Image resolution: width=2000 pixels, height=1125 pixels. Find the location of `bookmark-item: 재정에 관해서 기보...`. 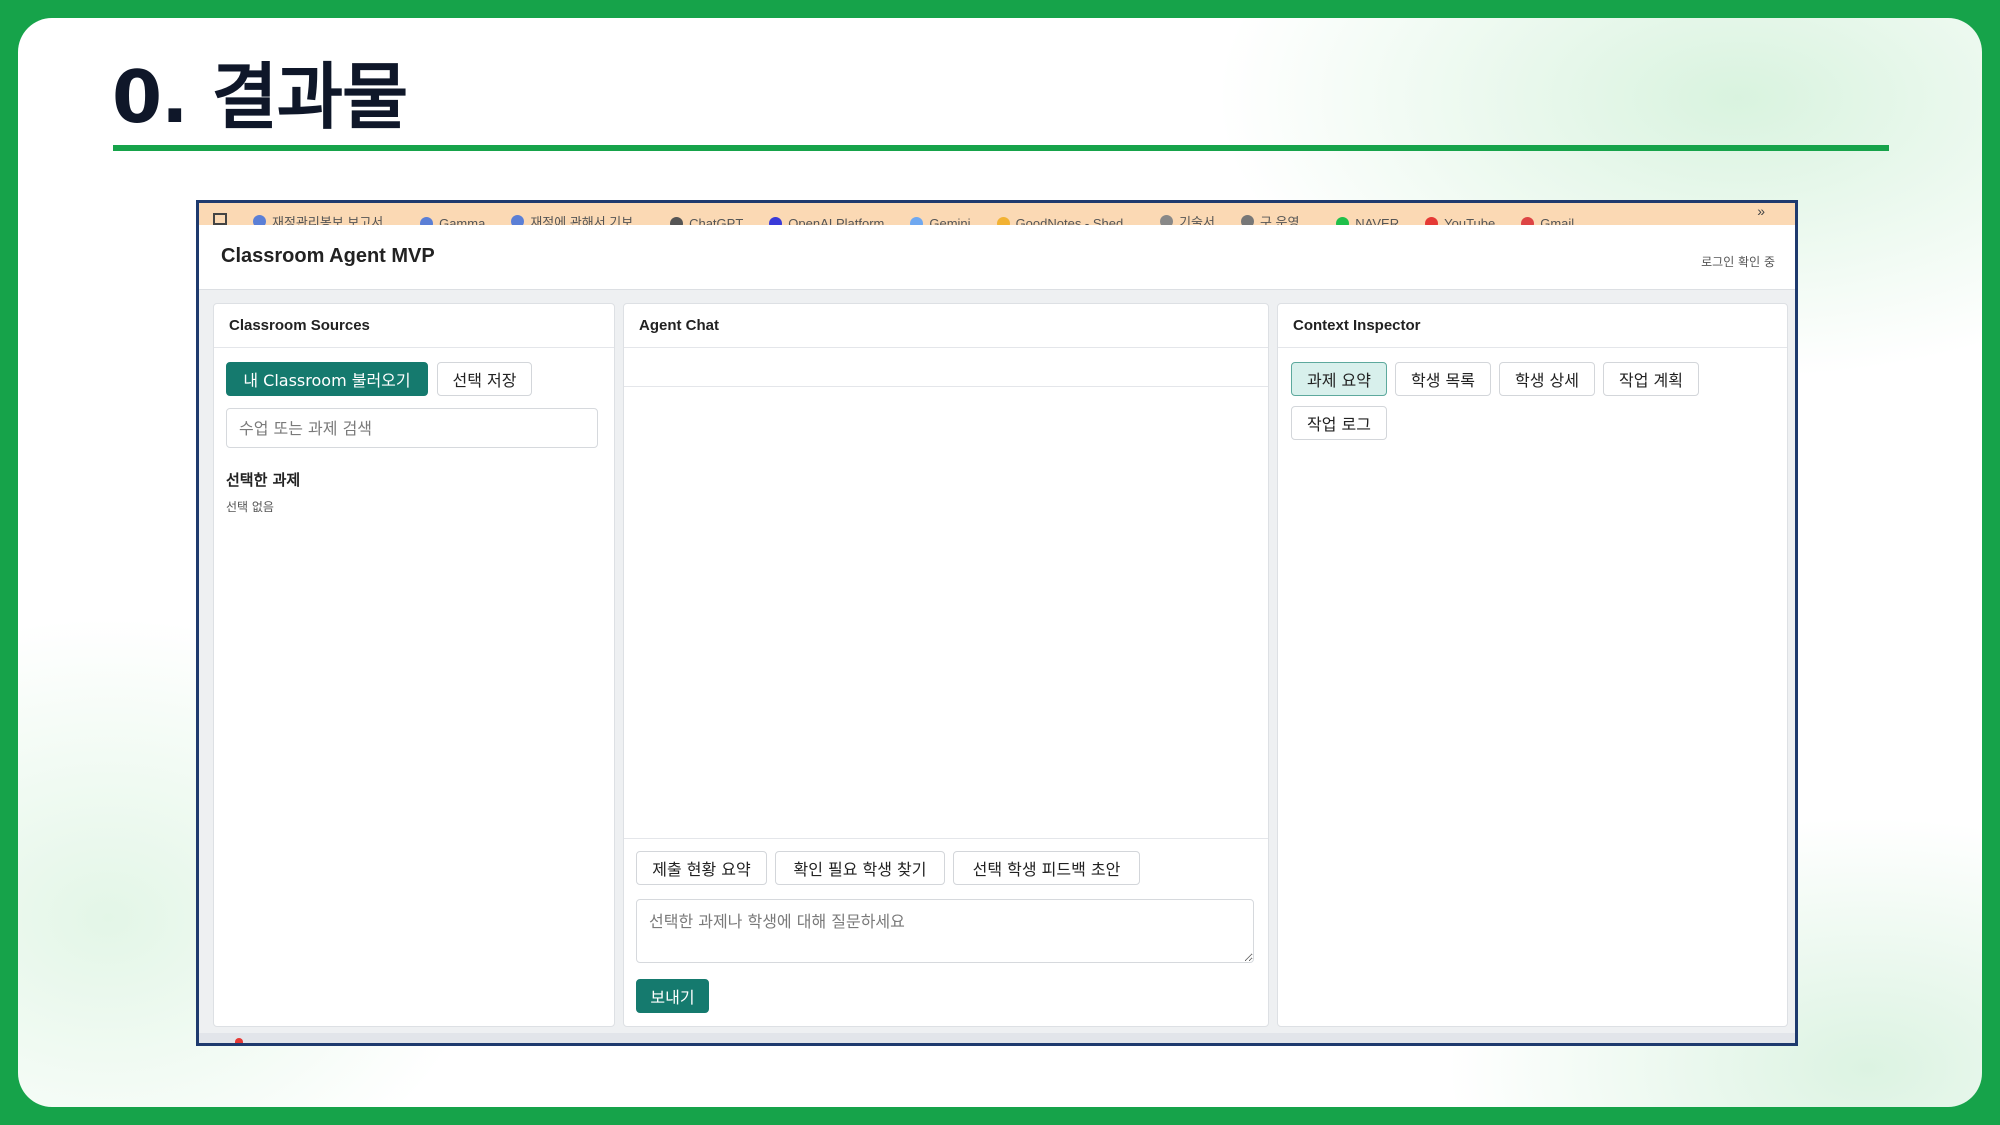

bookmark-item: 재정에 관해서 기보... is located at coordinates (577, 218).